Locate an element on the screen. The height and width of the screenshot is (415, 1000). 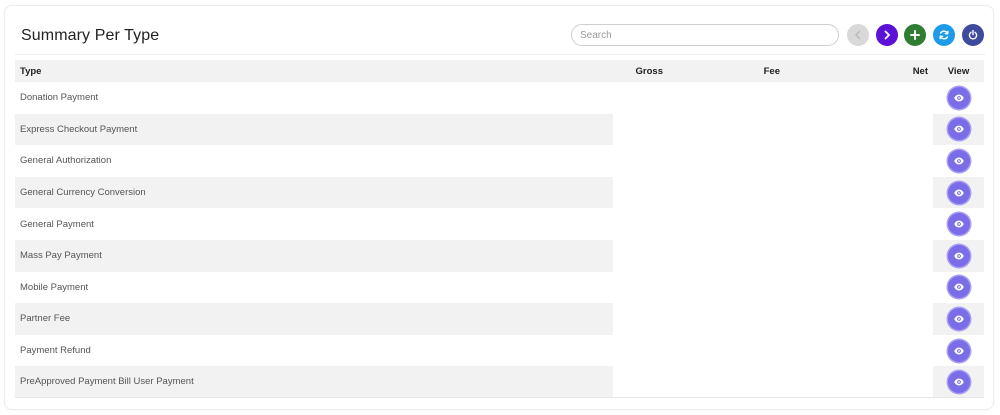
column-header-fee: Fee is located at coordinates (726, 71).